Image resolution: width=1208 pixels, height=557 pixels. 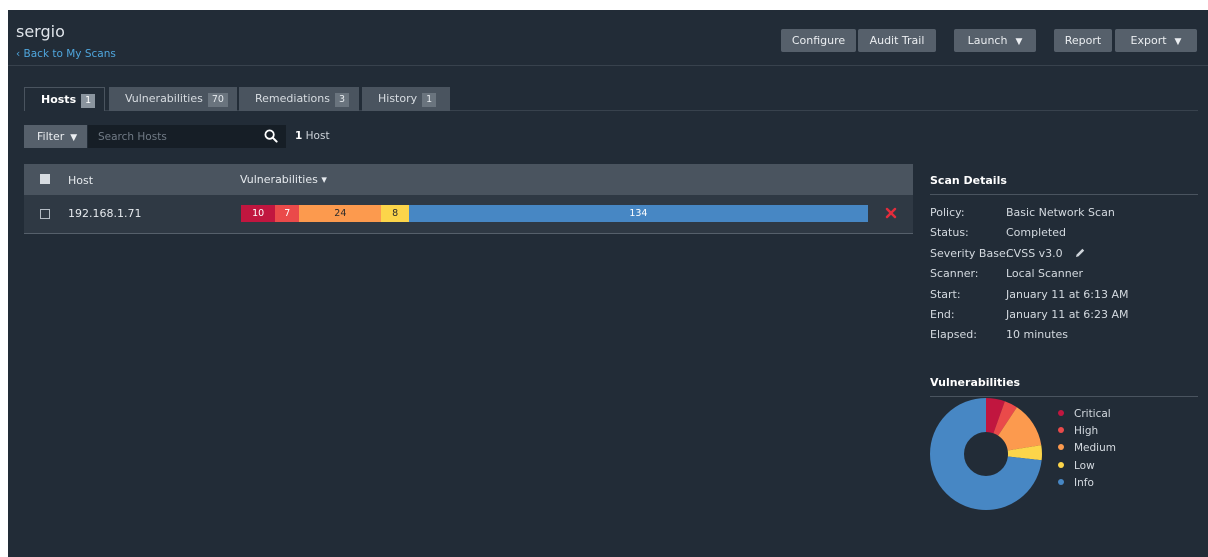 What do you see at coordinates (468, 179) in the screenshot?
I see `table-header: Host Vulnerabilities ▾` at bounding box center [468, 179].